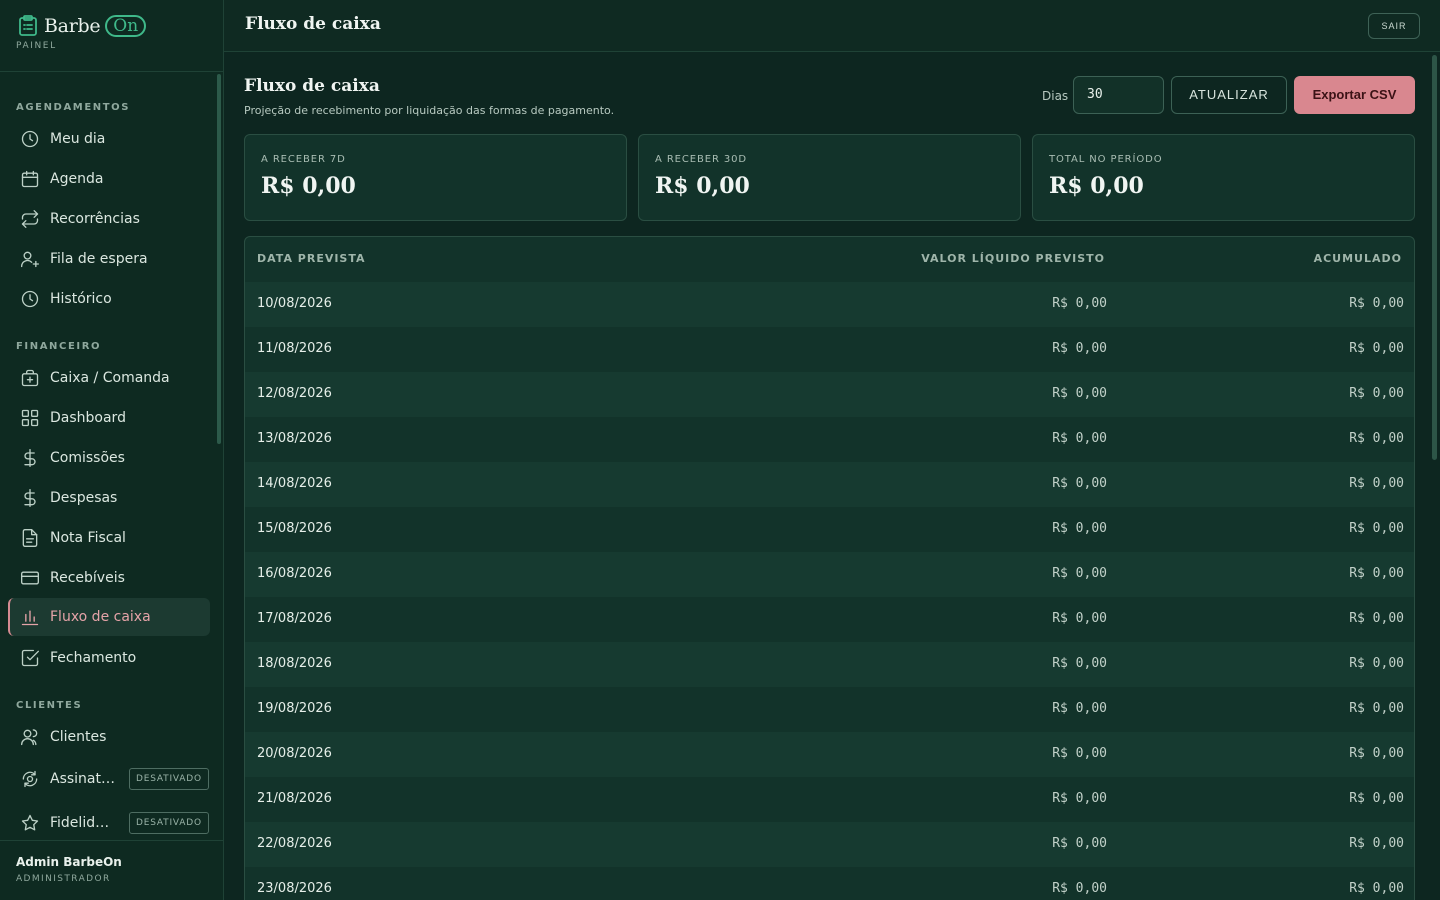  I want to click on cell-date: 23/08/2026, so click(294, 888).